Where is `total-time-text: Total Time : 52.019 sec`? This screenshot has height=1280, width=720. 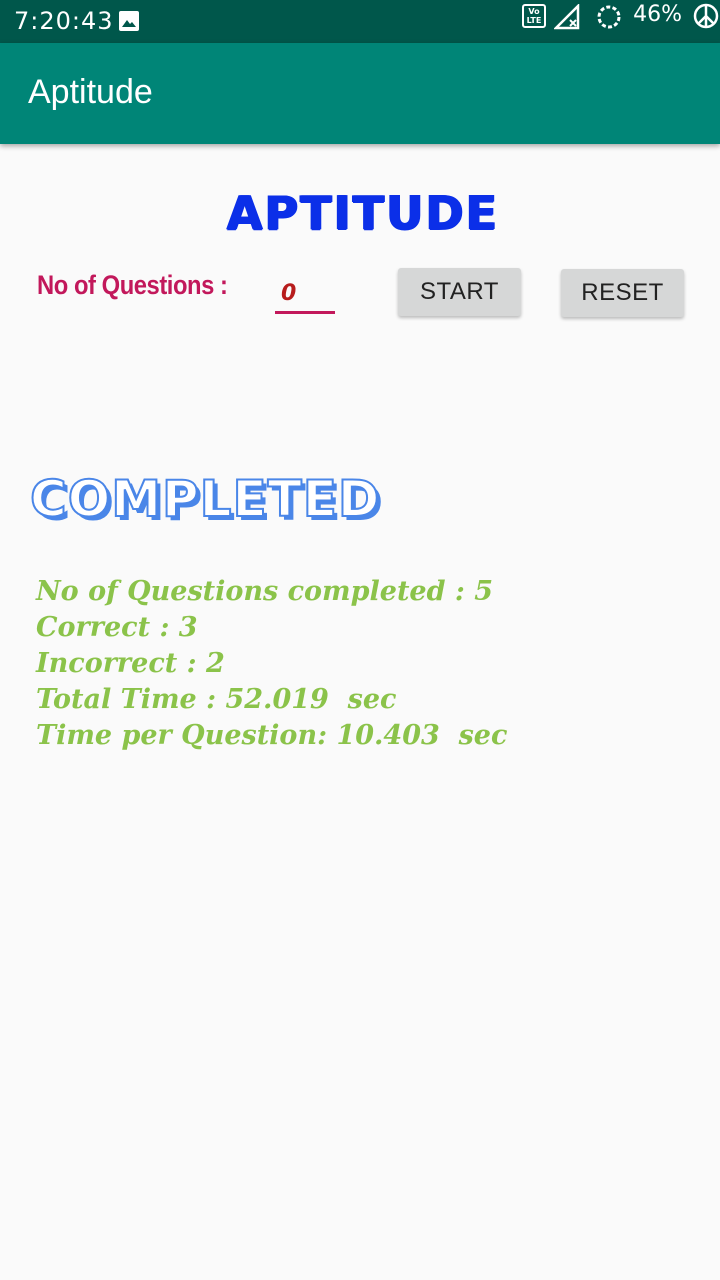
total-time-text: Total Time : 52.019 sec is located at coordinates (216, 699).